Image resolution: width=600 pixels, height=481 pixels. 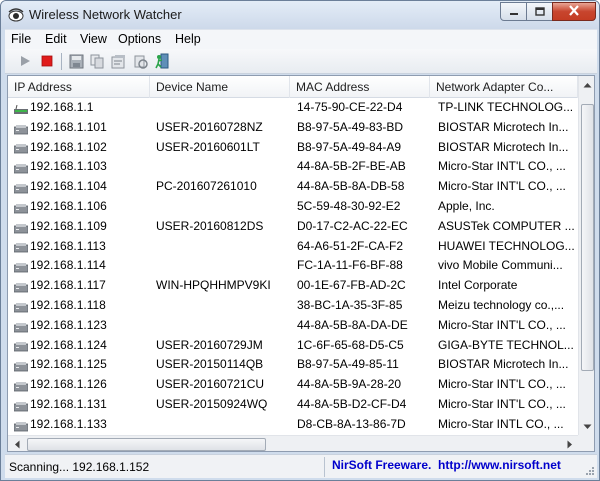 I want to click on menu-file: File, so click(x=21, y=39).